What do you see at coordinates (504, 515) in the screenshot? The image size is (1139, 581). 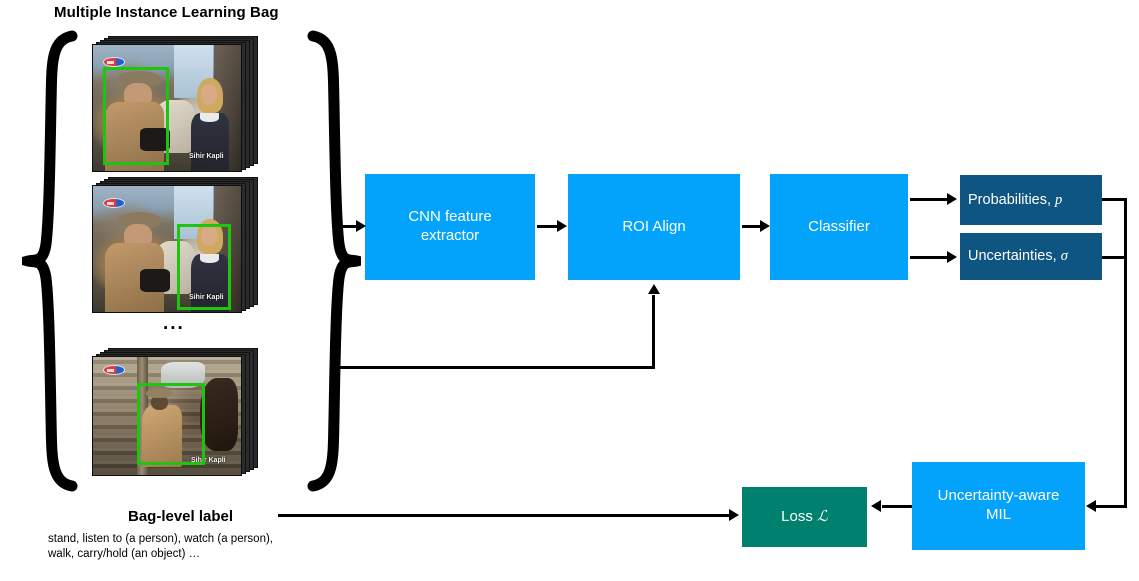 I see `connector-label-to-loss` at bounding box center [504, 515].